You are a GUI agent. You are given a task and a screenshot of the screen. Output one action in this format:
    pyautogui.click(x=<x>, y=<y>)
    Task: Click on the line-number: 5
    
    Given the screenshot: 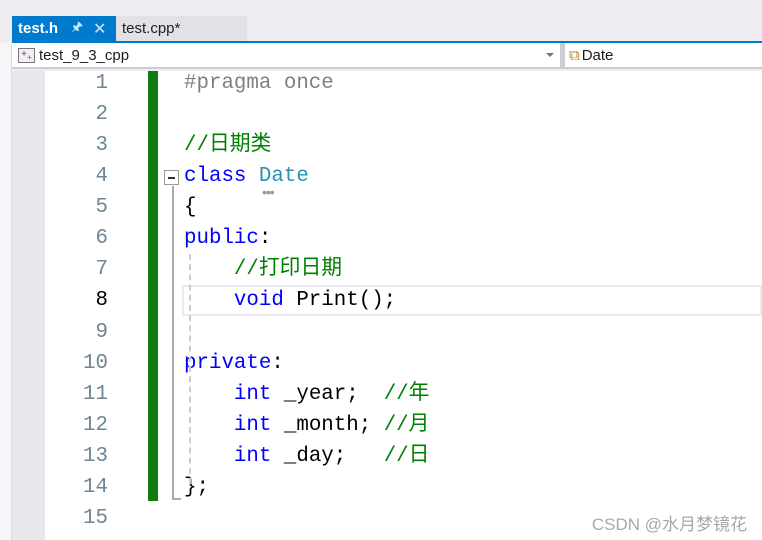 What is the action you would take?
    pyautogui.click(x=101, y=208)
    